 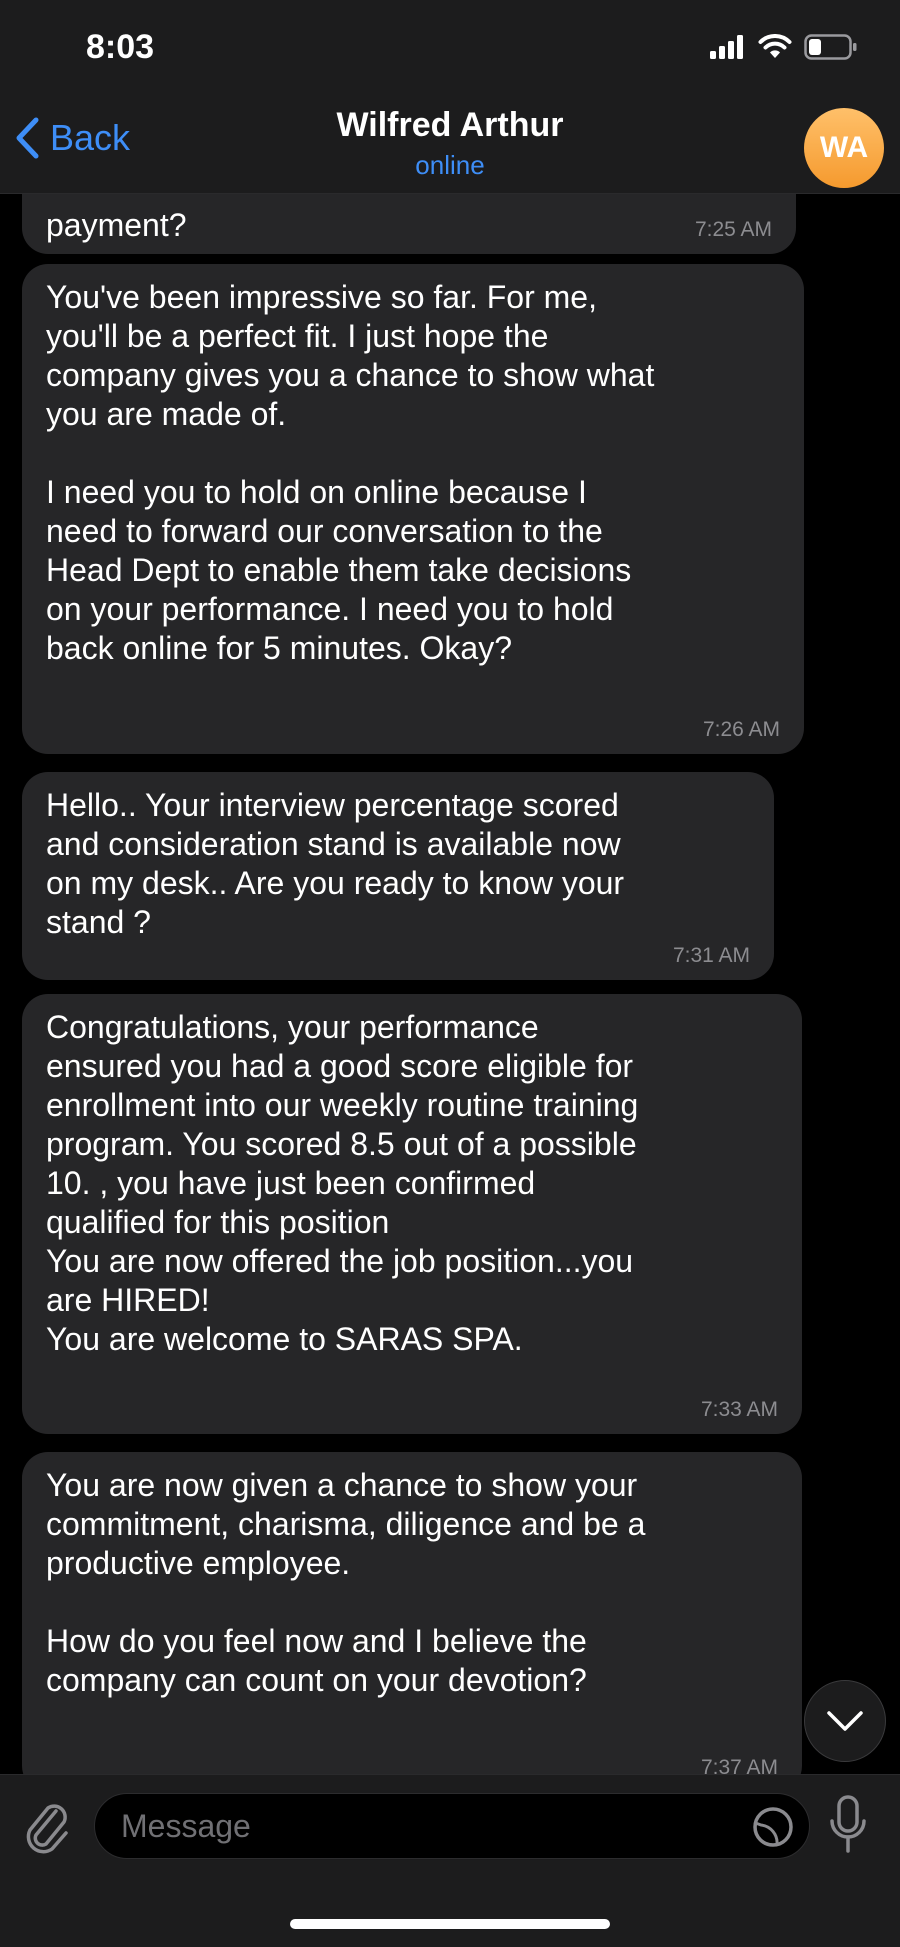 What do you see at coordinates (450, 1860) in the screenshot?
I see `input-bar` at bounding box center [450, 1860].